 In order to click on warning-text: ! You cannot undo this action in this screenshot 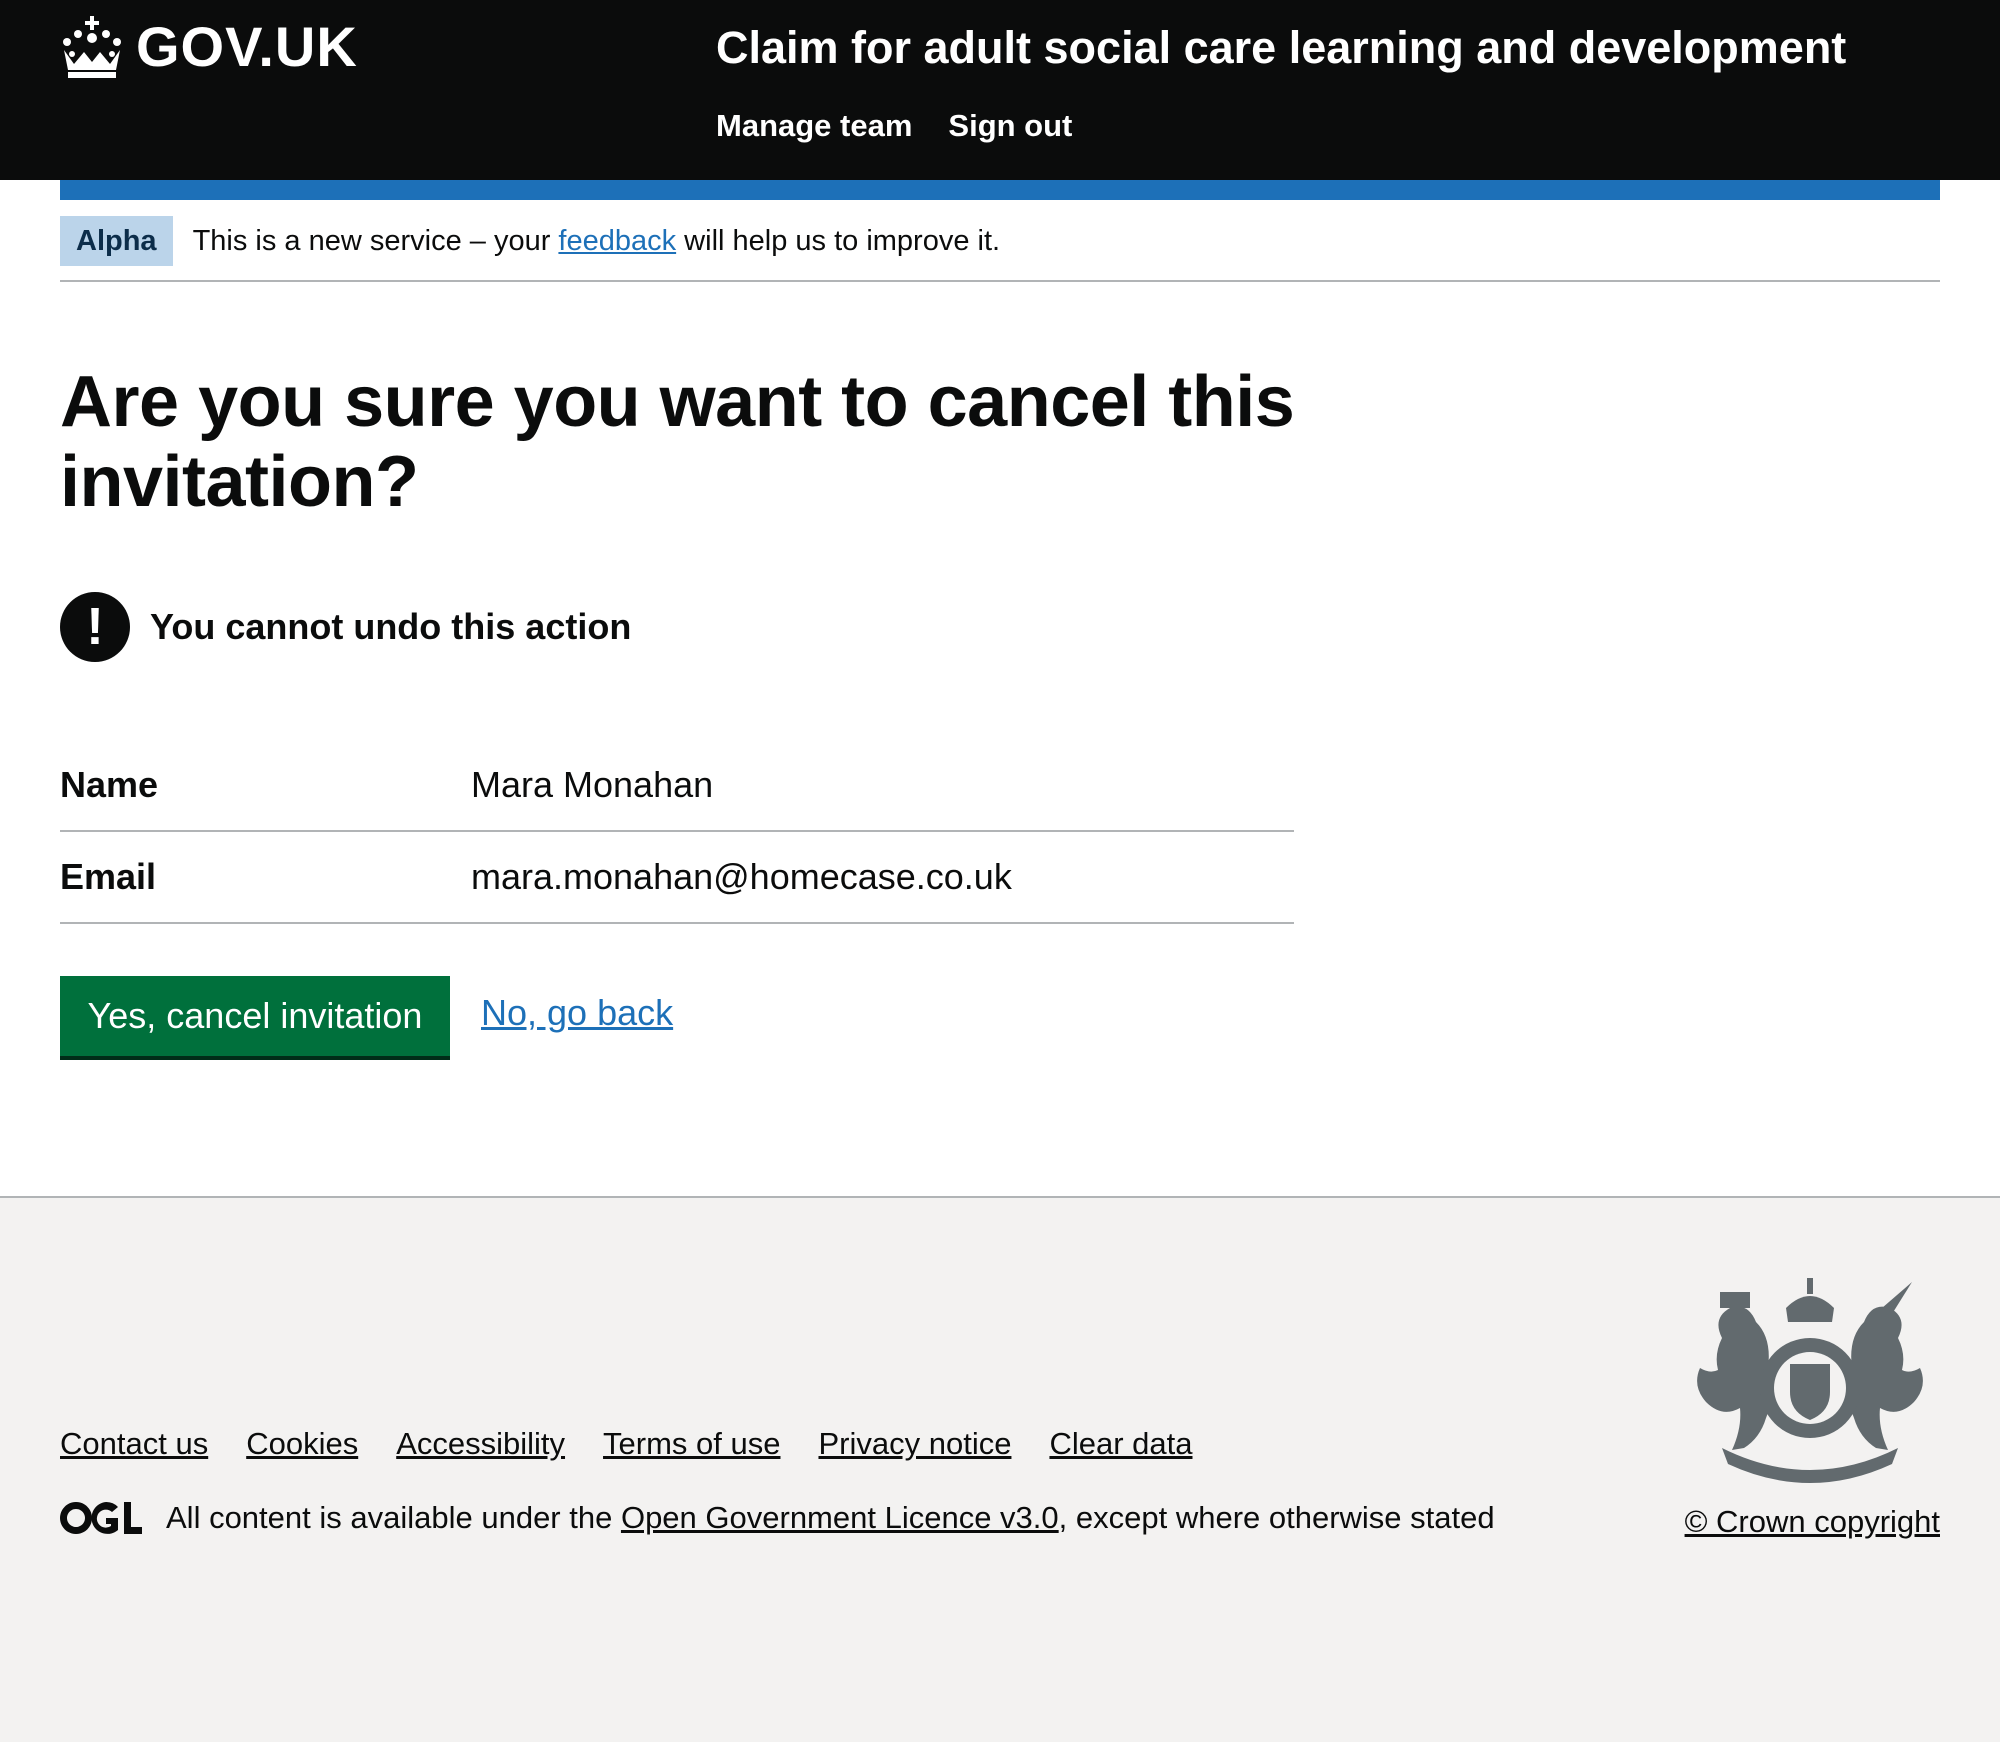, I will do `click(345, 627)`.